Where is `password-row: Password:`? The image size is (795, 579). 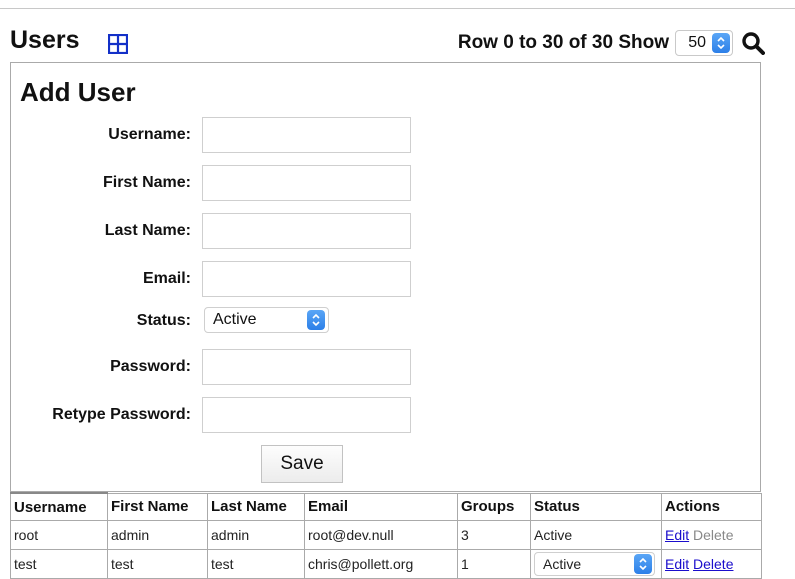
password-row: Password: is located at coordinates (221, 367).